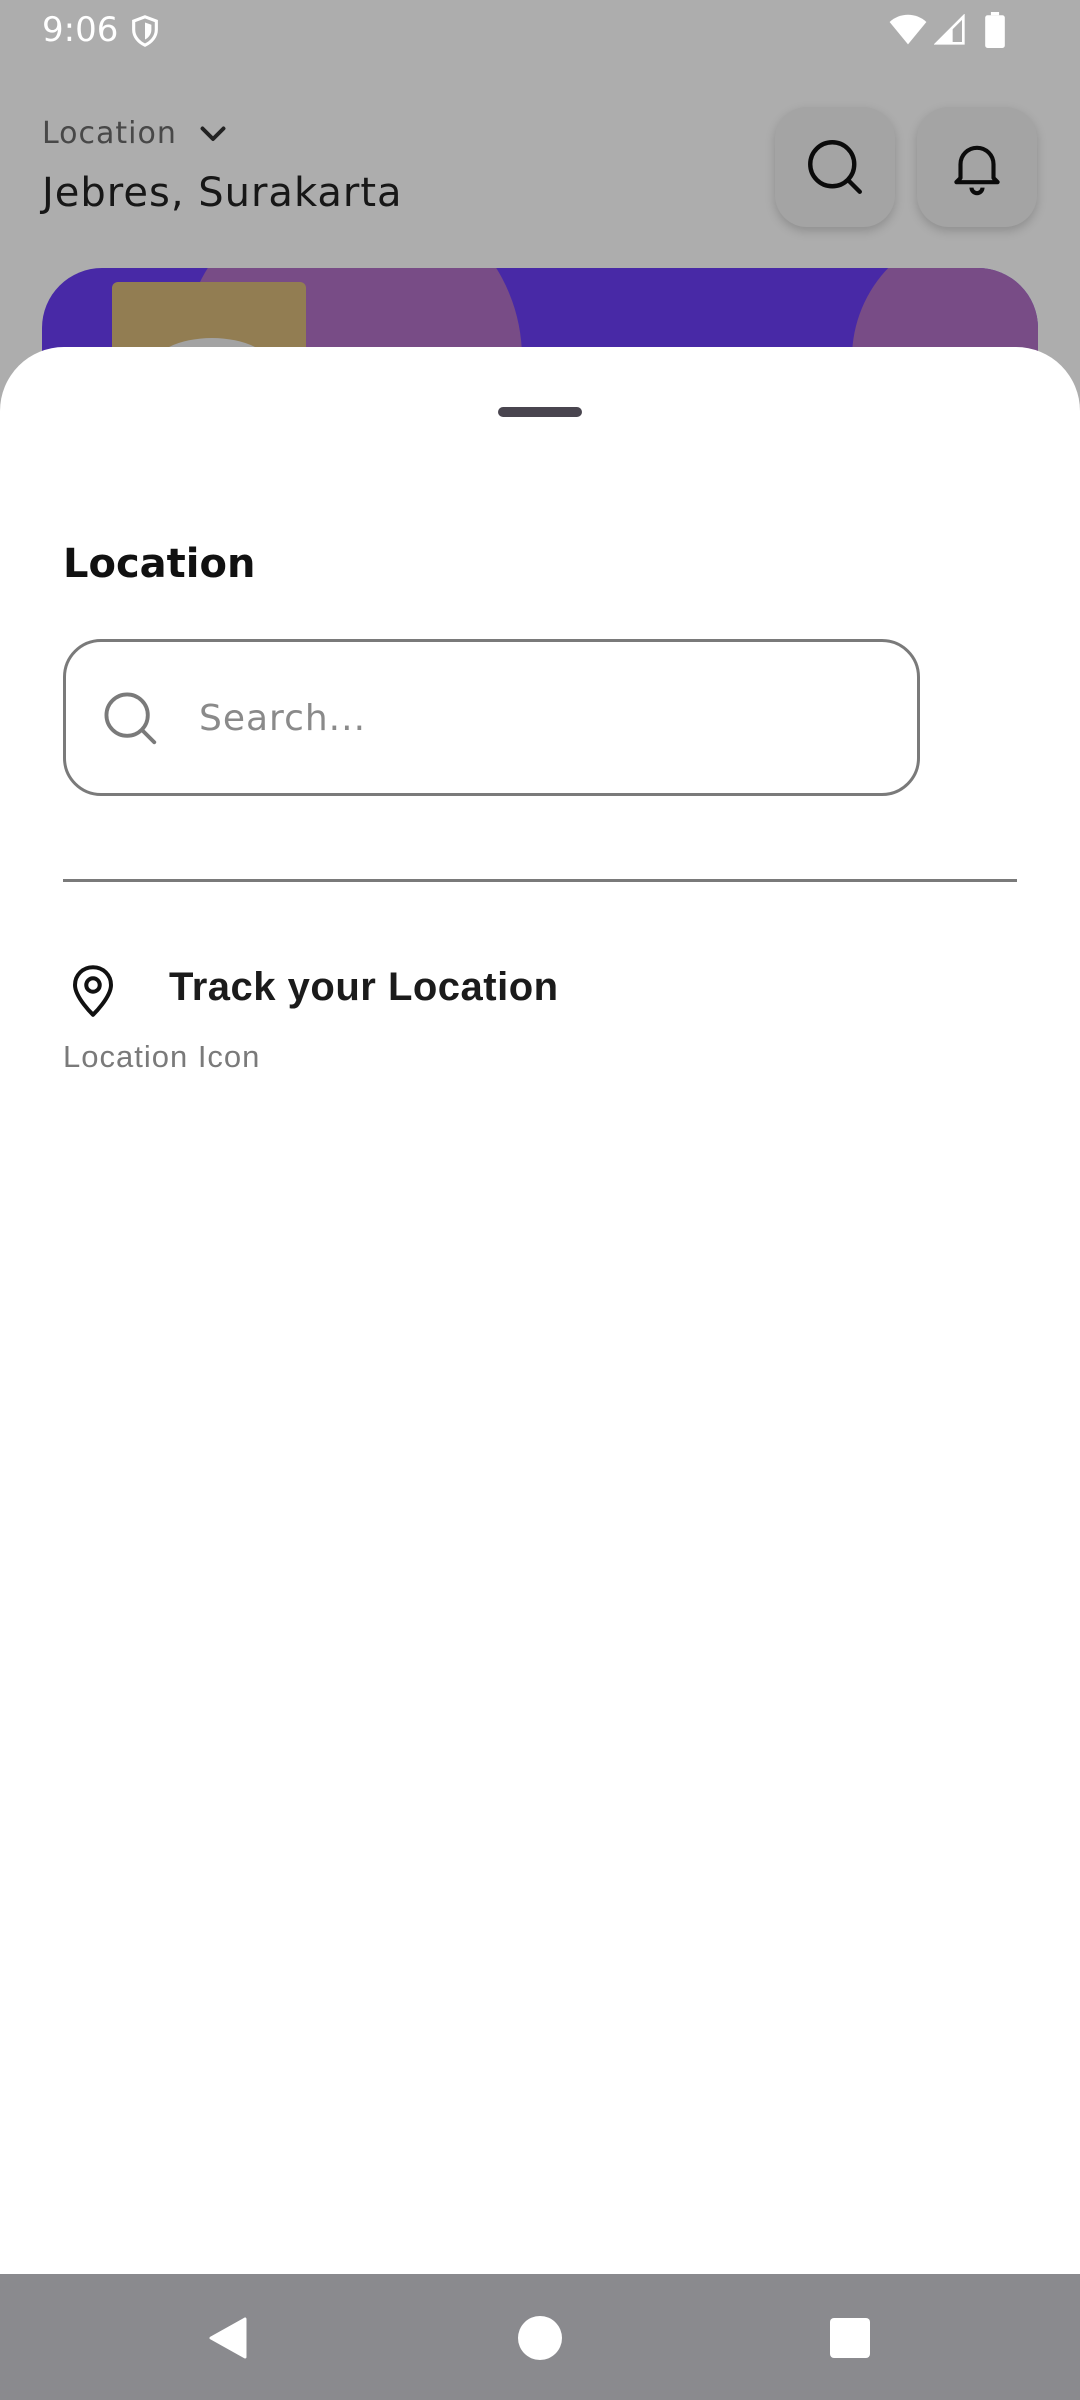 The image size is (1080, 2400). I want to click on system-navigation-bar, so click(540, 2337).